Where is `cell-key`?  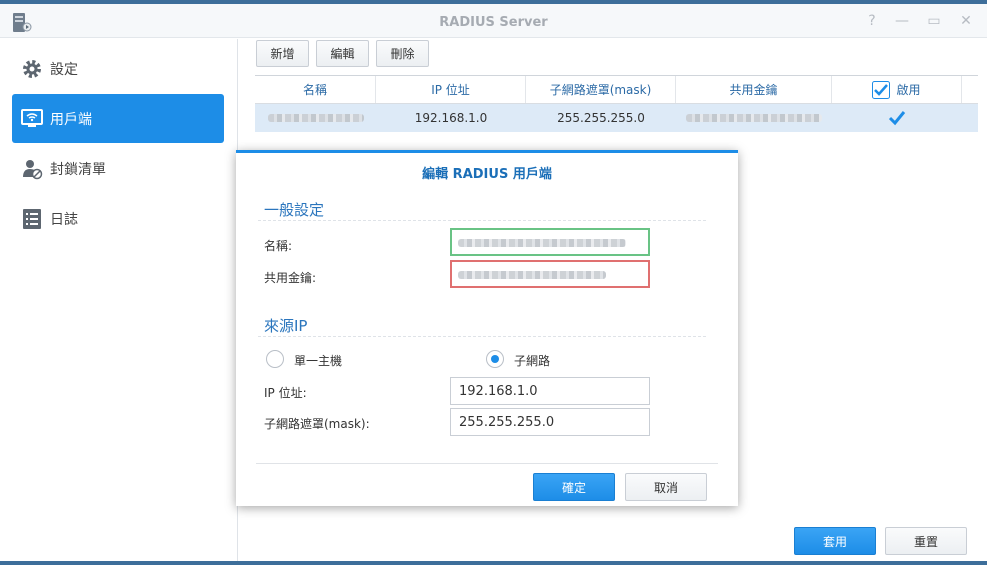
cell-key is located at coordinates (754, 118).